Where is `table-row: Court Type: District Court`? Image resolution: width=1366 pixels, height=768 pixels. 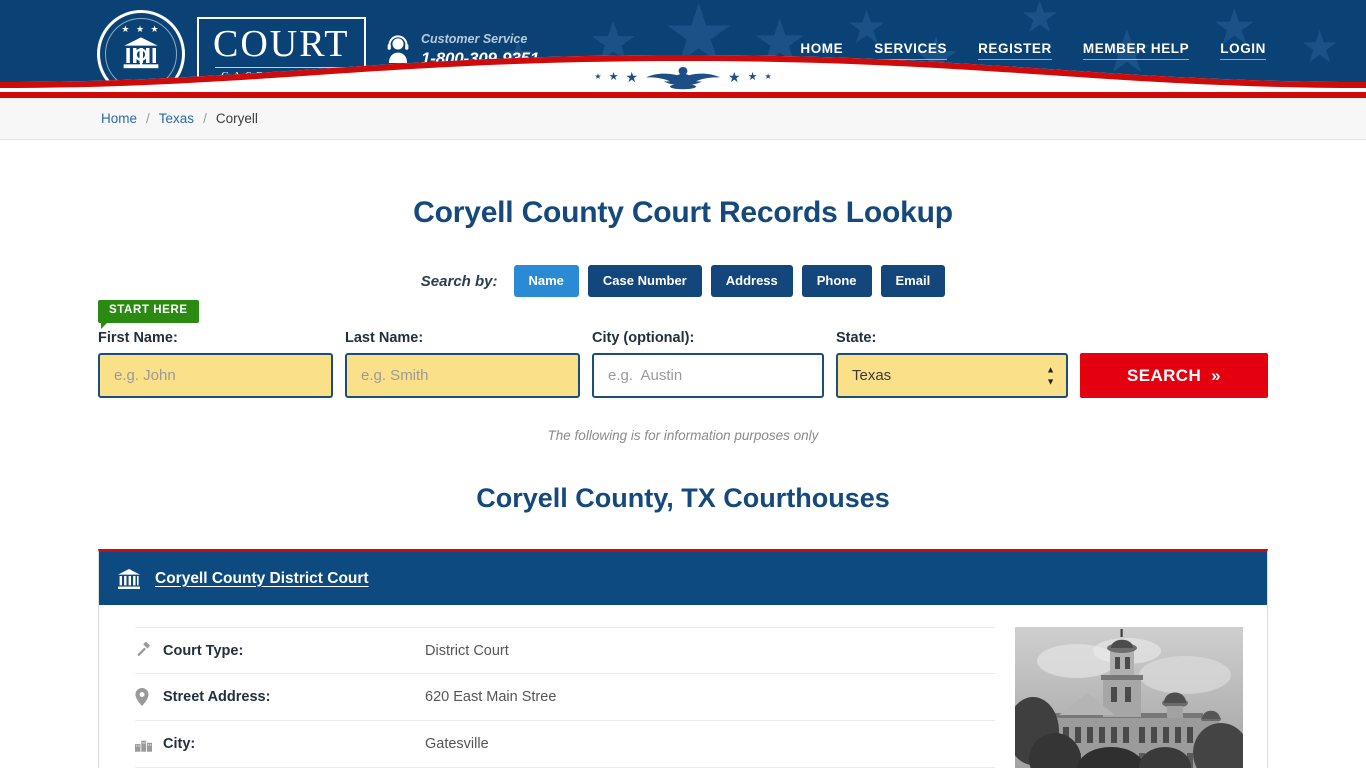
table-row: Court Type: District Court is located at coordinates (565, 650).